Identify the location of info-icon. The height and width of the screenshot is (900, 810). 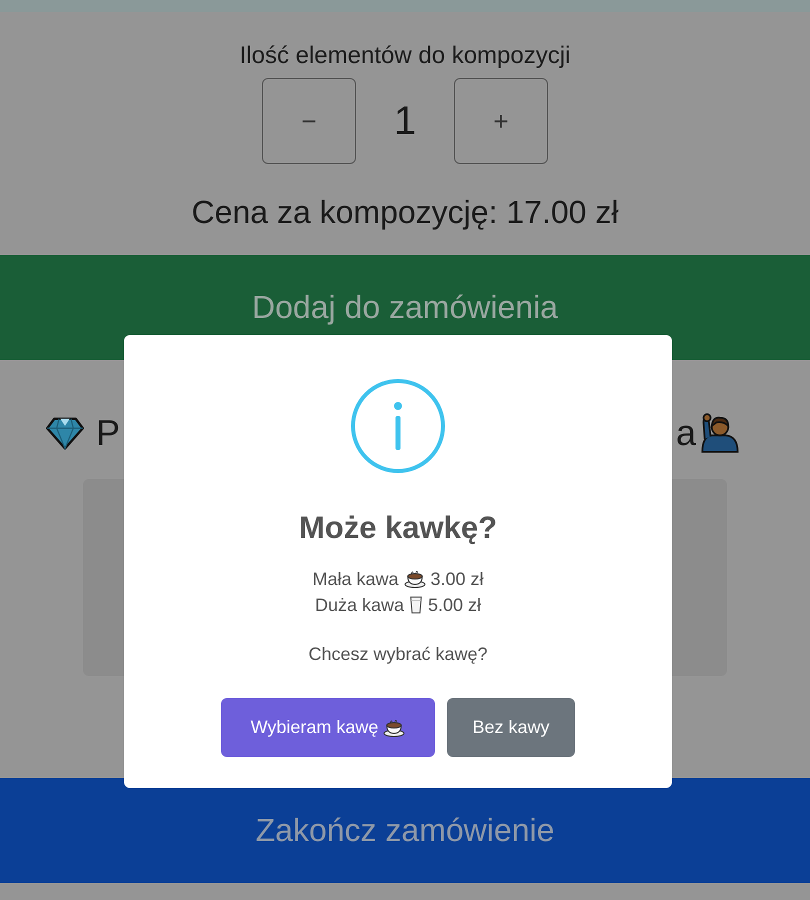
(398, 426).